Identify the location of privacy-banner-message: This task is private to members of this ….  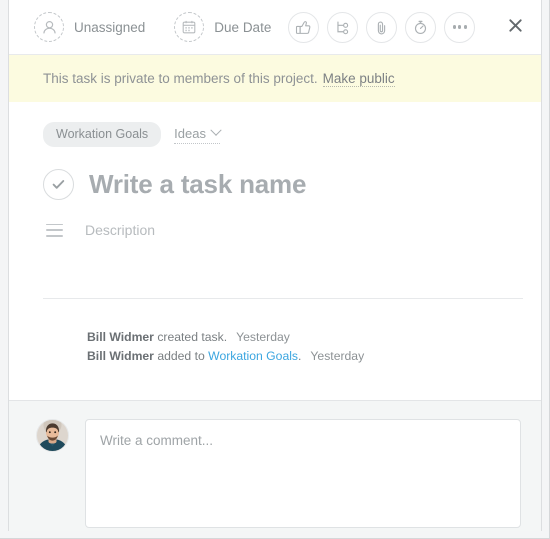
(180, 78).